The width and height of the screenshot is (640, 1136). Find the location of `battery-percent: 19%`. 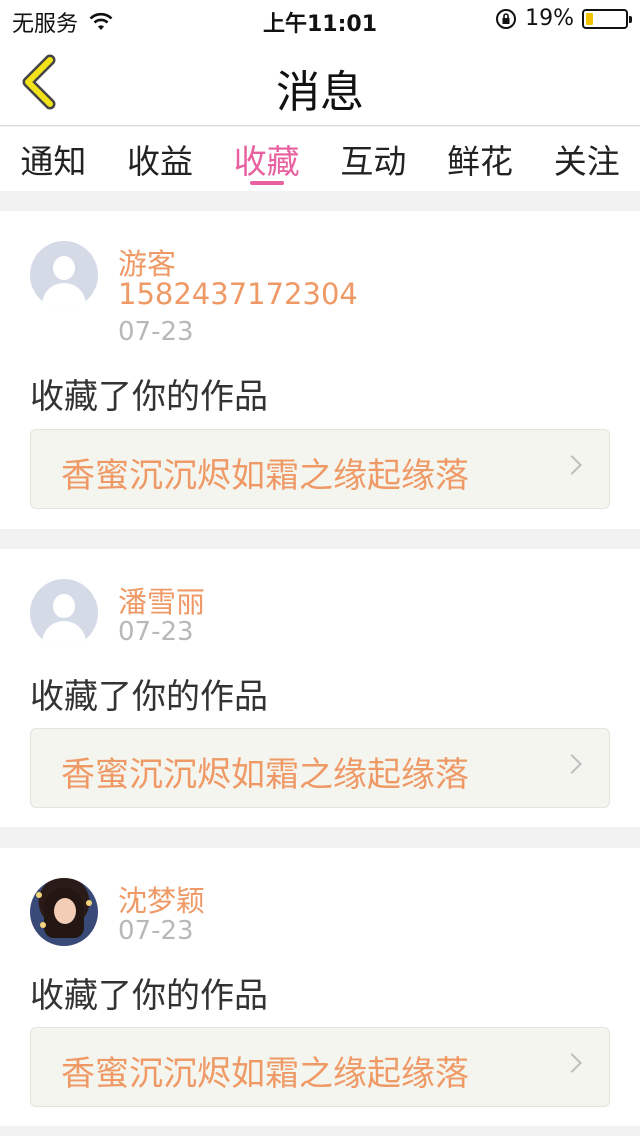

battery-percent: 19% is located at coordinates (549, 18).